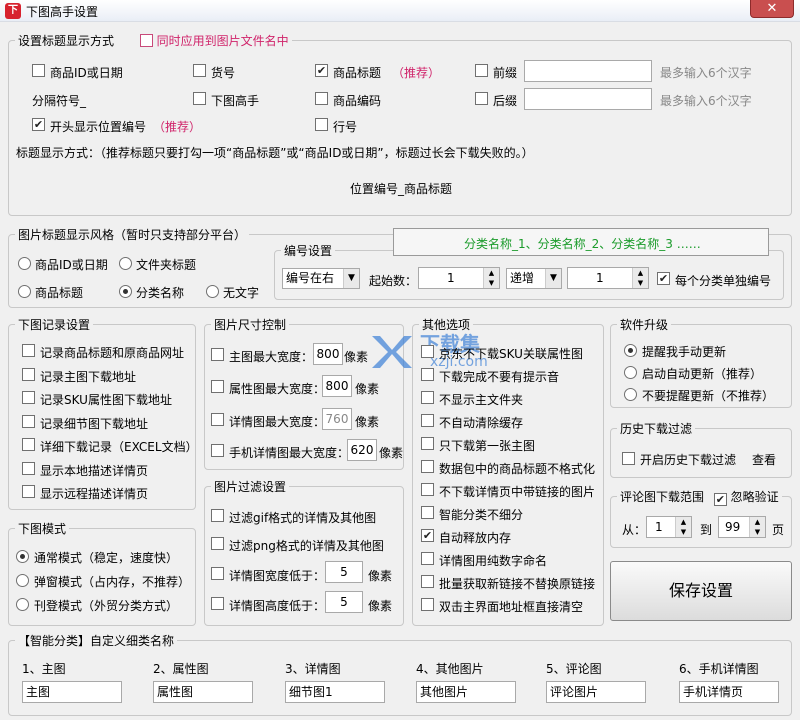 This screenshot has width=800, height=720. I want to click on style-category-radio, so click(125, 291).